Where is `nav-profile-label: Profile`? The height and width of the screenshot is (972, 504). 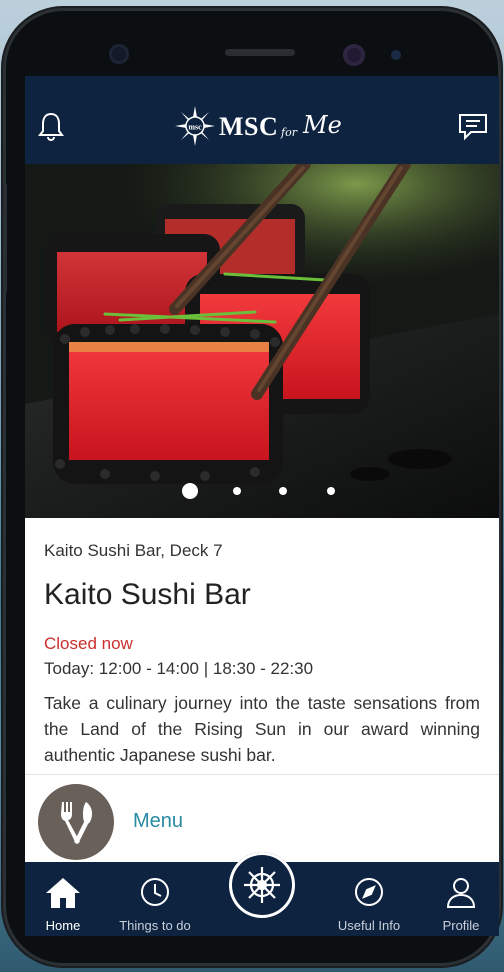
nav-profile-label: Profile is located at coordinates (461, 925).